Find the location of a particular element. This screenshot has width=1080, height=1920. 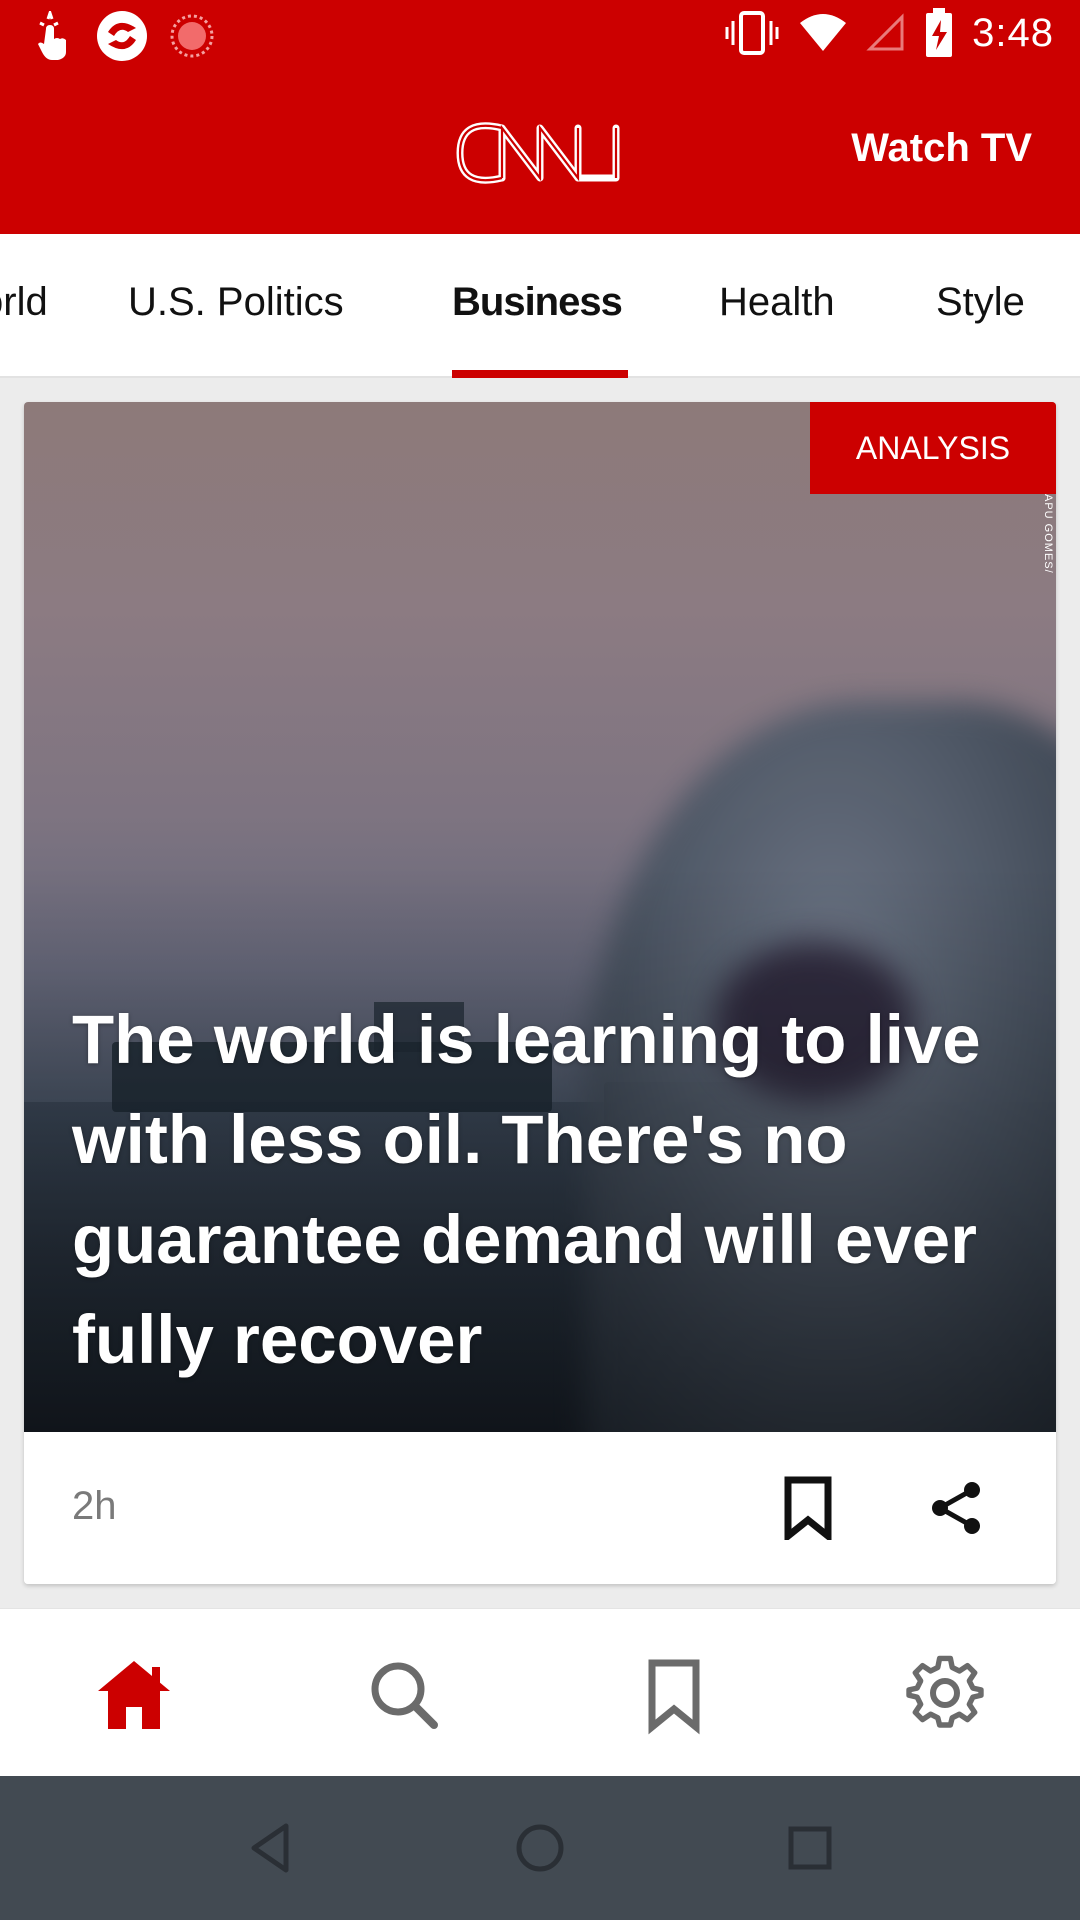

vibrate-icon is located at coordinates (752, 33).